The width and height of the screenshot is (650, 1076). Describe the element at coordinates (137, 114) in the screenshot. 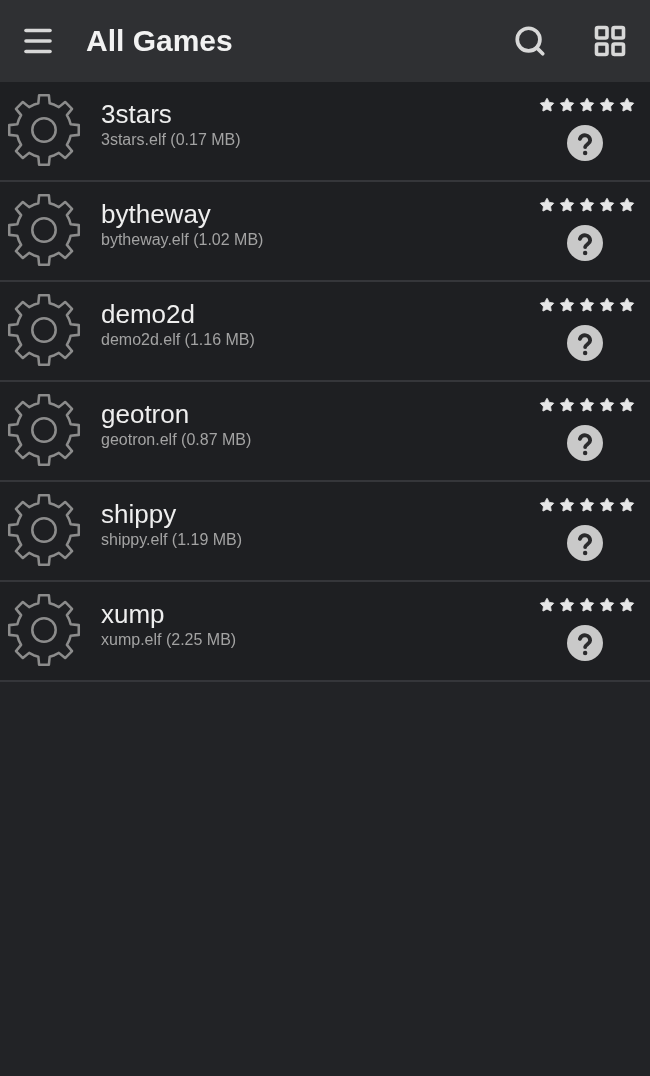

I see `game-title: 3stars` at that location.